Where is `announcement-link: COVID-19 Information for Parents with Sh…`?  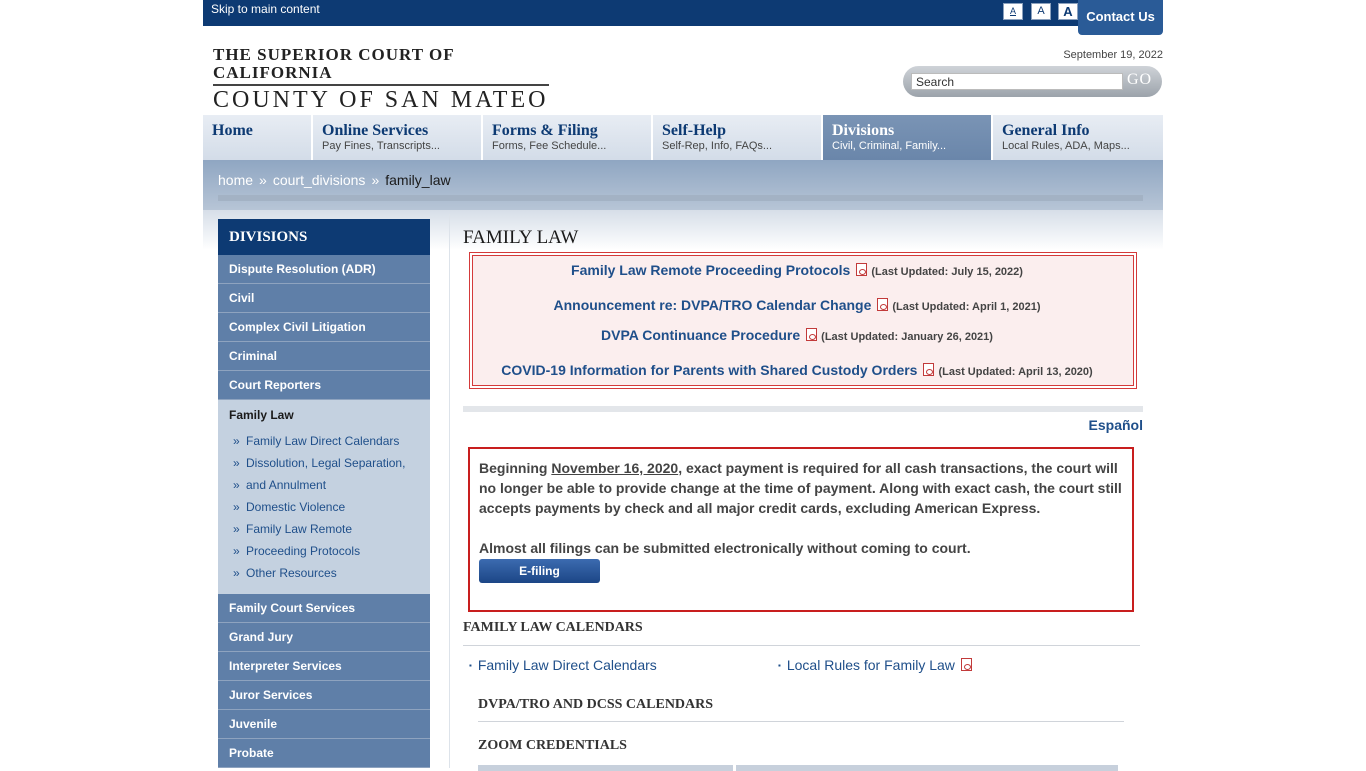
announcement-link: COVID-19 Information for Parents with Sh… is located at coordinates (709, 370).